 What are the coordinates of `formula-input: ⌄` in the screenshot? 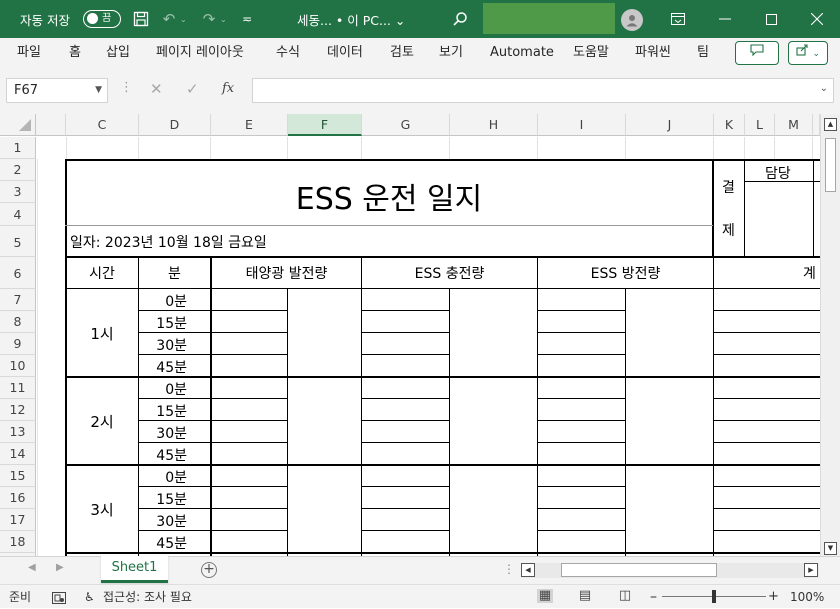 It's located at (543, 90).